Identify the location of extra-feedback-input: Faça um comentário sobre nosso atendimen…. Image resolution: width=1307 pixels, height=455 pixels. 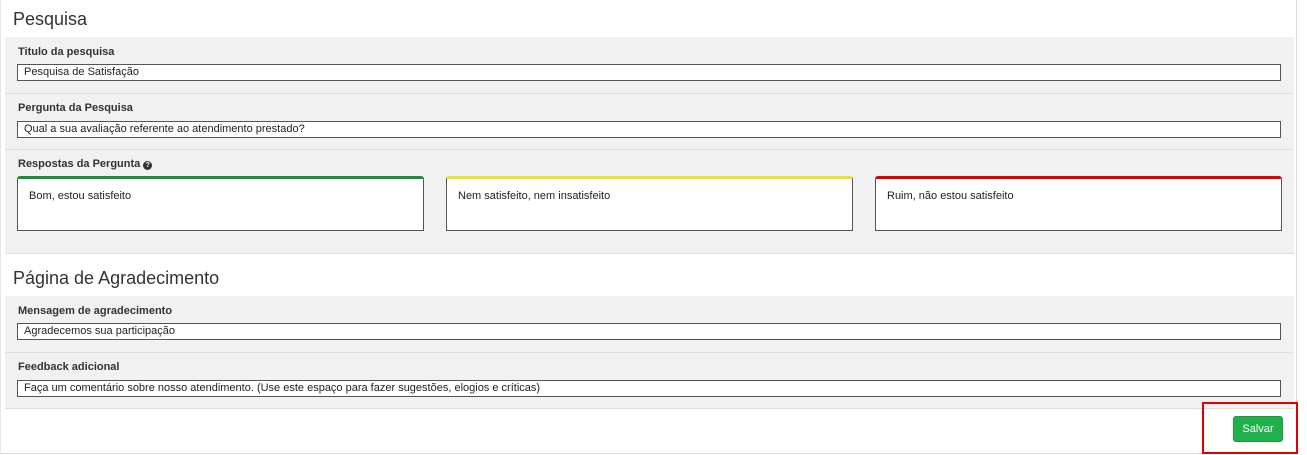
(649, 388).